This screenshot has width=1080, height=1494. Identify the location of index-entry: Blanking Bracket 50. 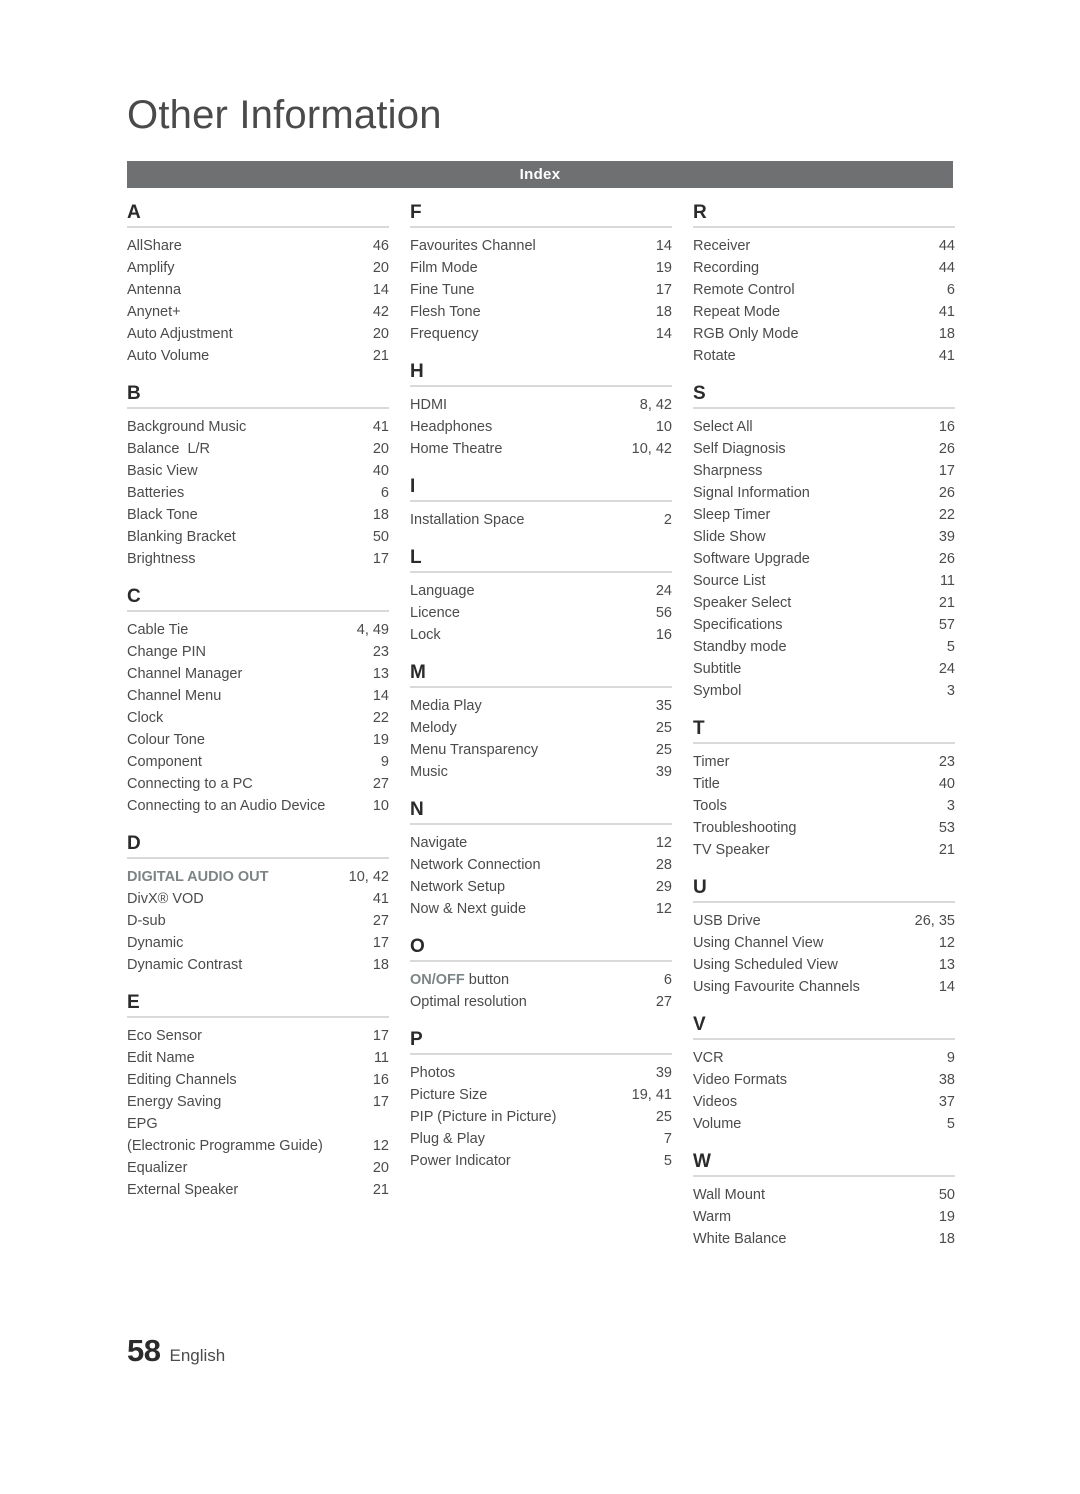
(258, 537).